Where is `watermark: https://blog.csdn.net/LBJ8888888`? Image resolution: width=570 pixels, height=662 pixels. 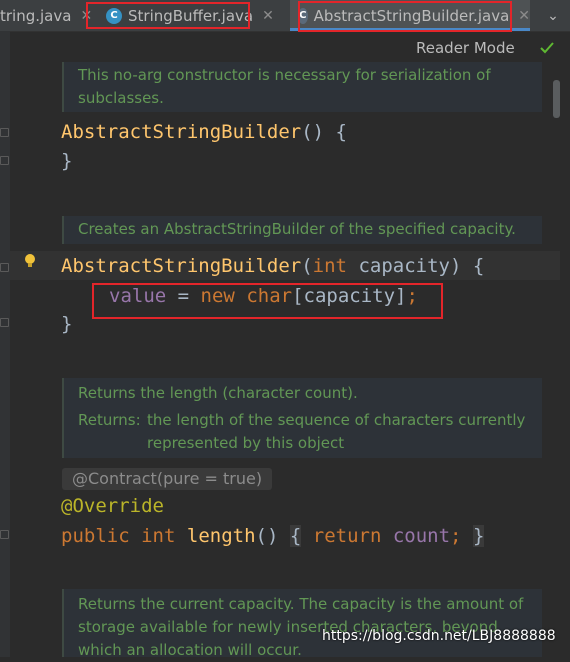
watermark: https://blog.csdn.net/LBJ8888888 is located at coordinates (439, 636).